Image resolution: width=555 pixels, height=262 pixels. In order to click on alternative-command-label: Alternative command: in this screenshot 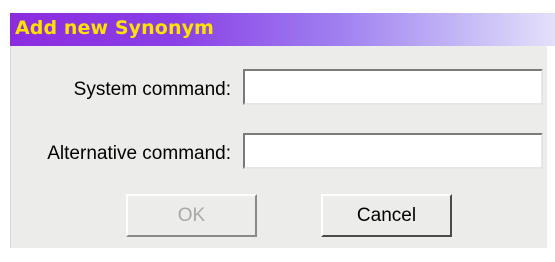, I will do `click(139, 153)`.